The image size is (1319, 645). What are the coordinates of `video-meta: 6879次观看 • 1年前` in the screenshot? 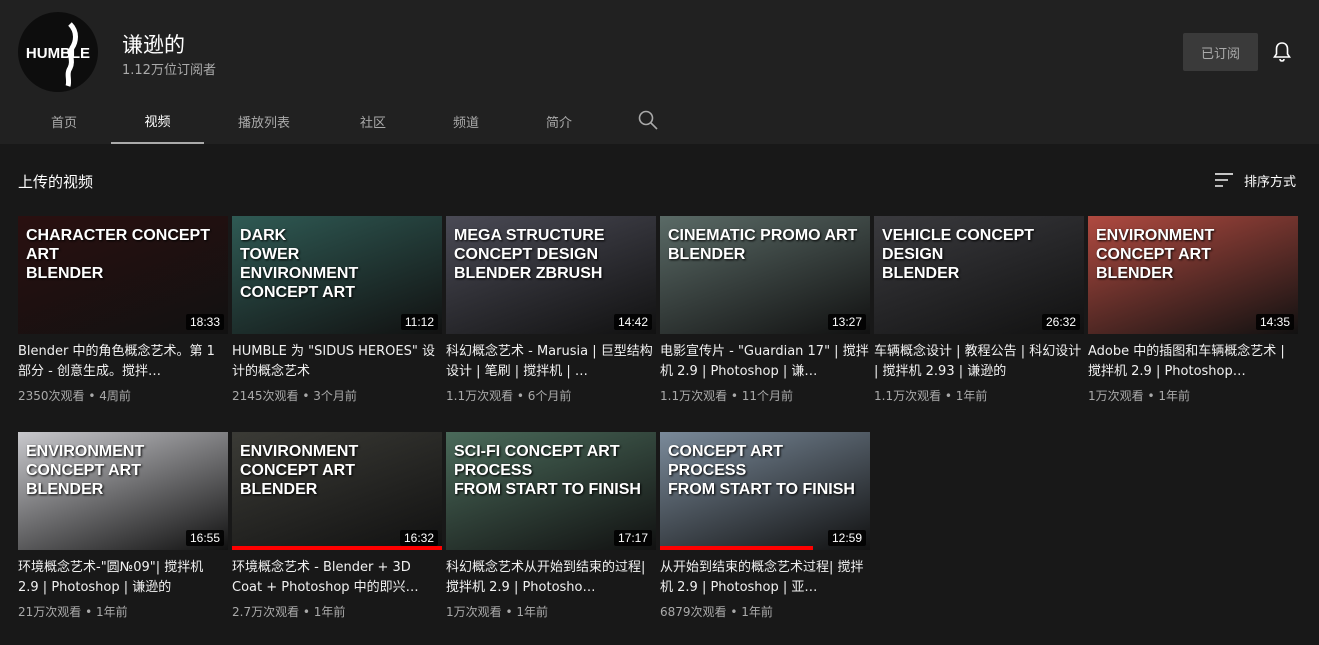 It's located at (716, 612).